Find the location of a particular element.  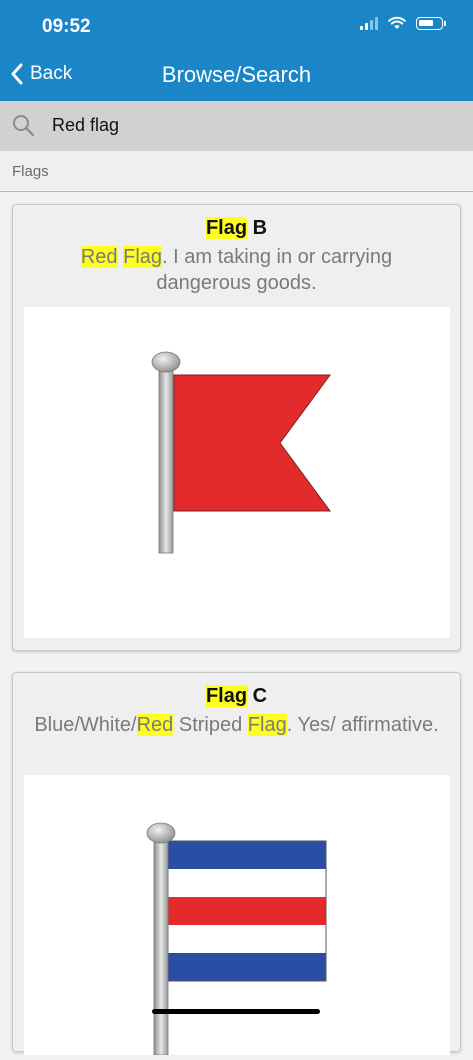

home-indicator is located at coordinates (236, 1011).